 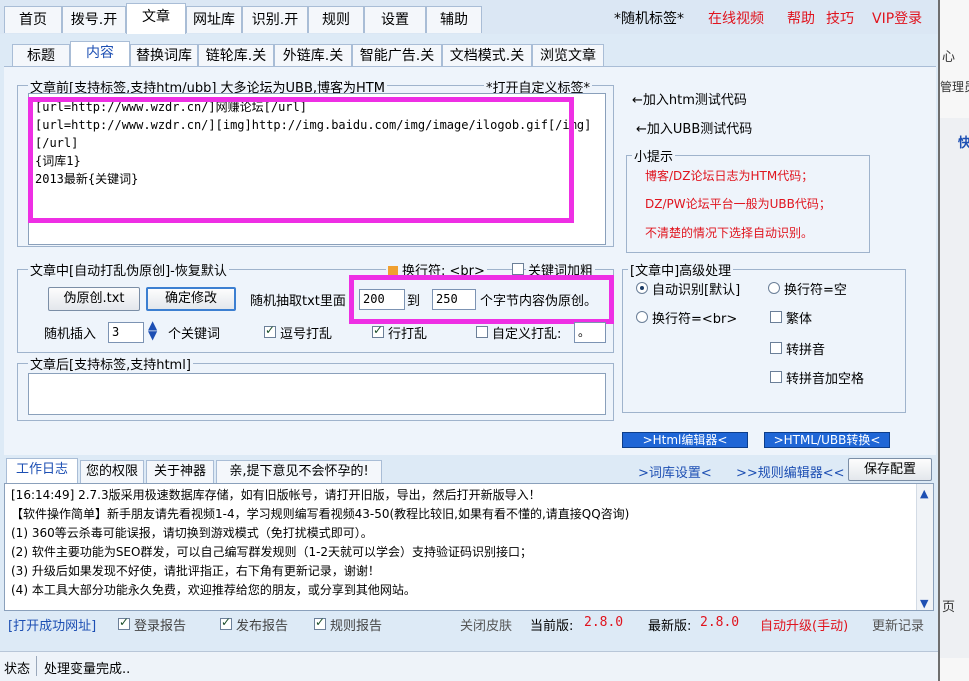 What do you see at coordinates (720, 622) in the screenshot?
I see `latest-version: 2.8.0` at bounding box center [720, 622].